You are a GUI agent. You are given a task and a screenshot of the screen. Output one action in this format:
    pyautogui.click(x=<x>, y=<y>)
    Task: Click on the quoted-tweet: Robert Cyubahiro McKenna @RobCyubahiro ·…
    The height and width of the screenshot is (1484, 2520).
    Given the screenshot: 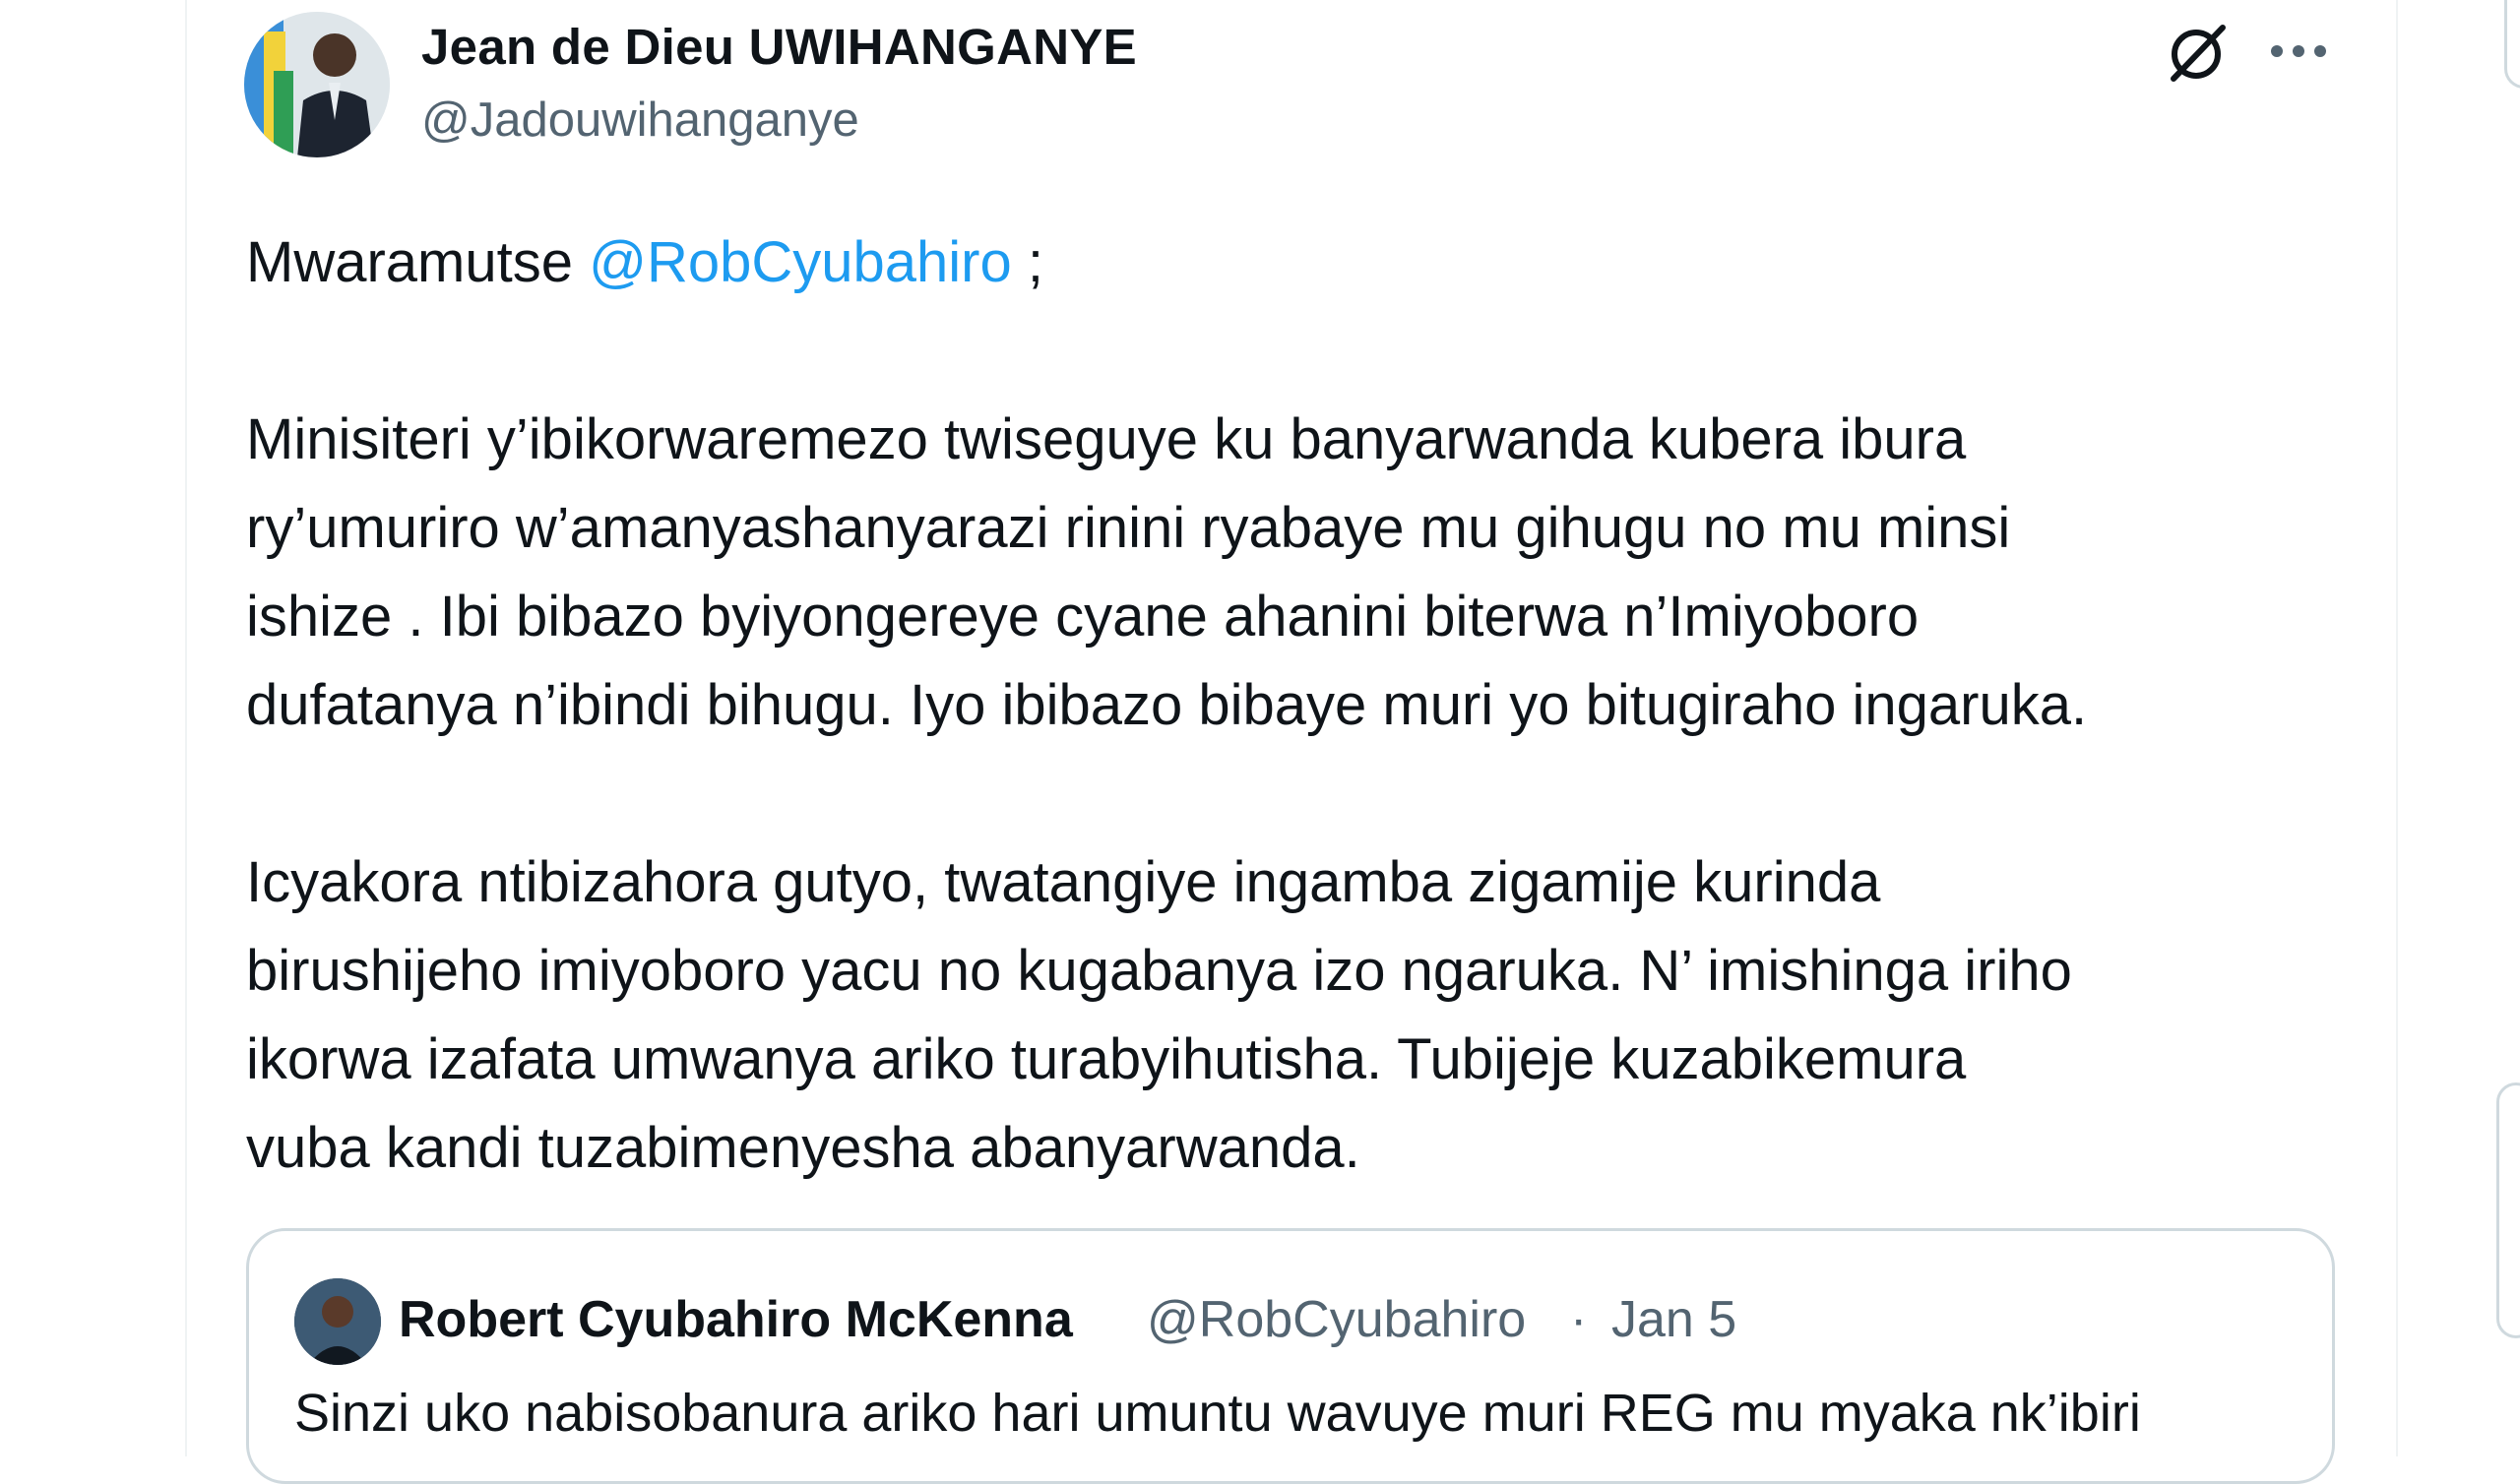 What is the action you would take?
    pyautogui.click(x=1290, y=1356)
    